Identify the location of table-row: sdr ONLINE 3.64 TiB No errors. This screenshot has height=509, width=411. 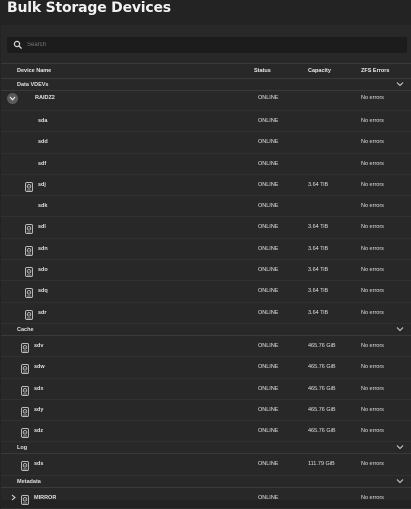
(206, 313).